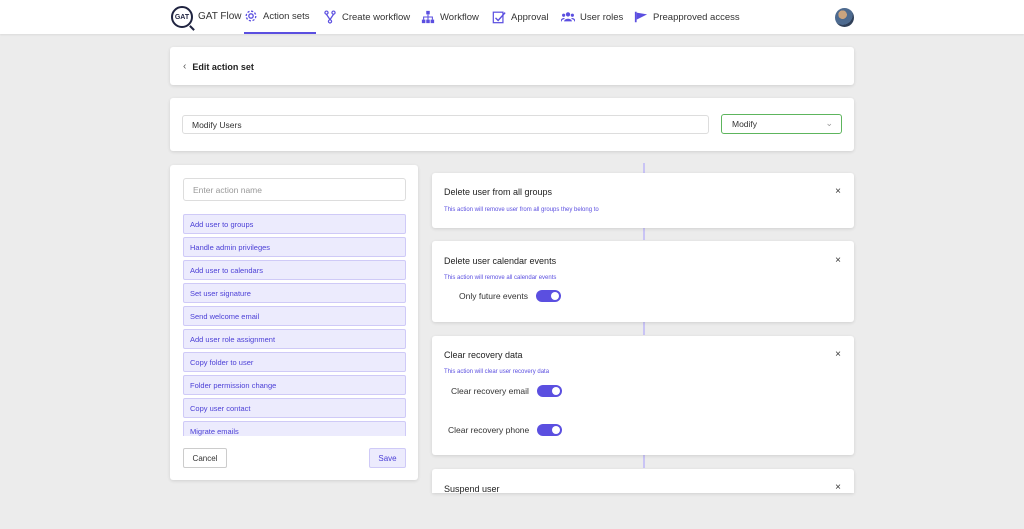 The image size is (1024, 529). I want to click on step-card-suspend-user: Suspend user ×, so click(643, 481).